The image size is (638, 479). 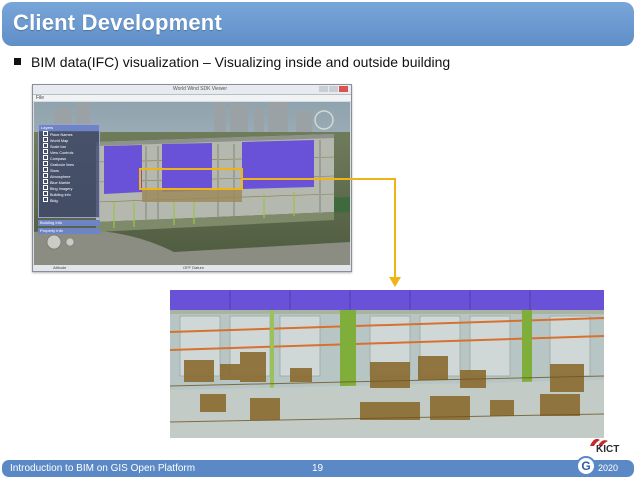 What do you see at coordinates (103, 468) in the screenshot?
I see `footer-title: Introduction to BIM on GIS Open Platform` at bounding box center [103, 468].